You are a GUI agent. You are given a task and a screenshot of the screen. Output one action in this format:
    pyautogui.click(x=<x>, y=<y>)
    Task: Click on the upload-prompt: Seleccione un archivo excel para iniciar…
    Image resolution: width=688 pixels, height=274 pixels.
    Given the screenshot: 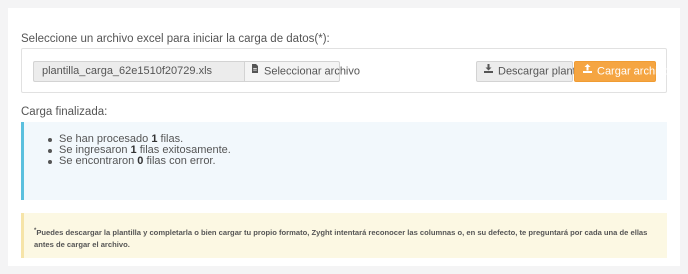 What is the action you would take?
    pyautogui.click(x=175, y=39)
    